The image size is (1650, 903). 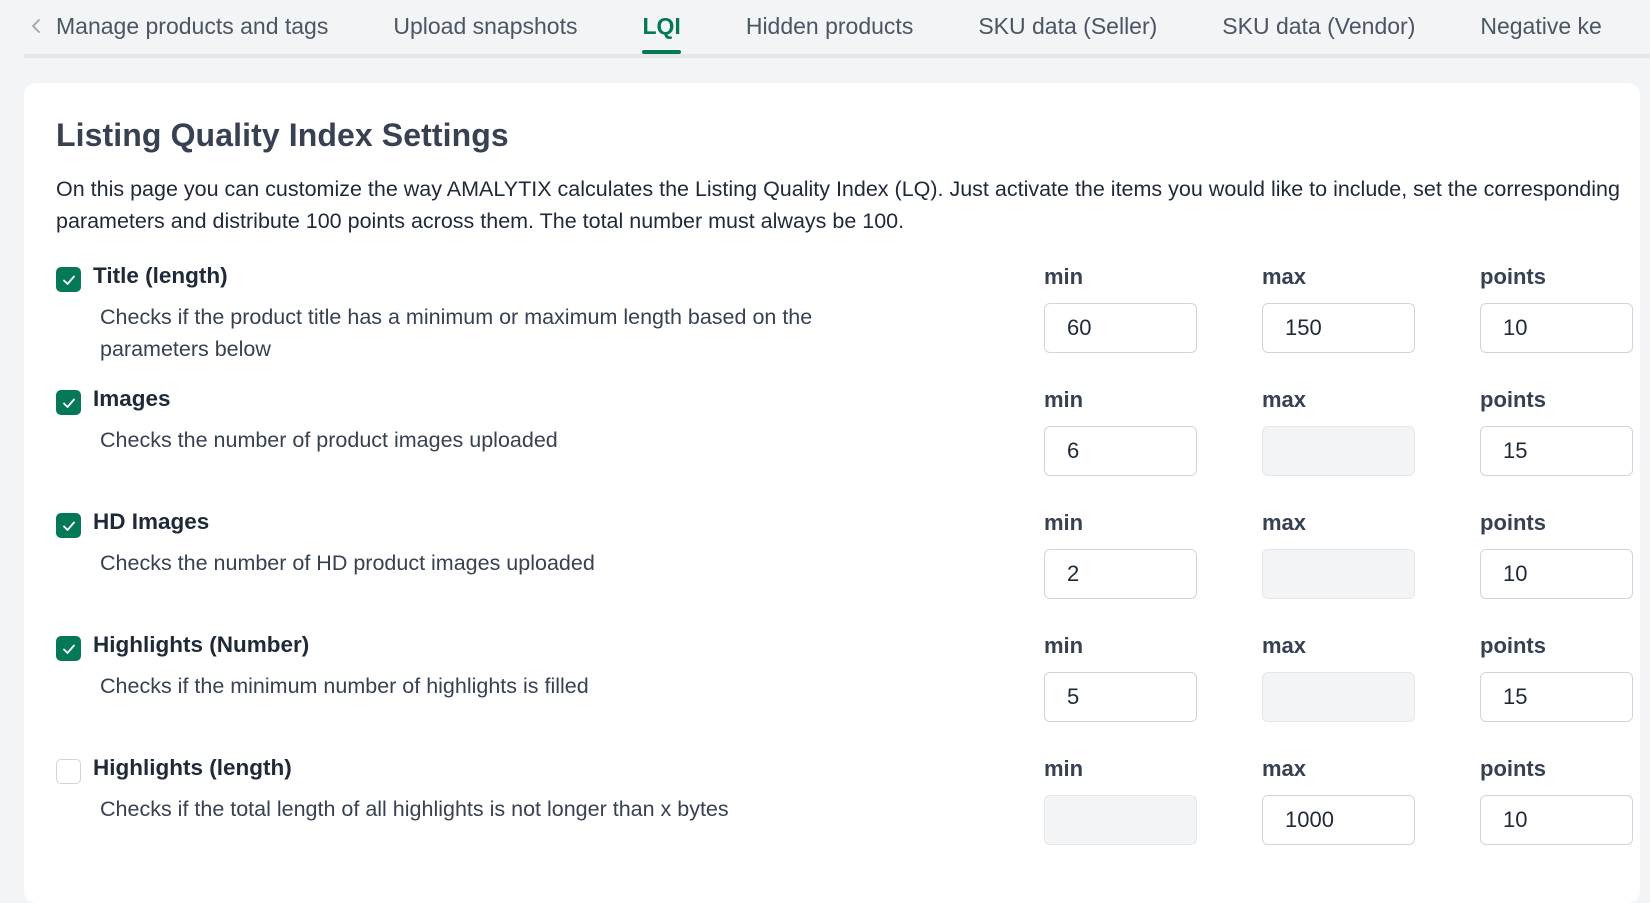 What do you see at coordinates (517, 27) in the screenshot?
I see `tab-upload-snapshots: Upload snapshots` at bounding box center [517, 27].